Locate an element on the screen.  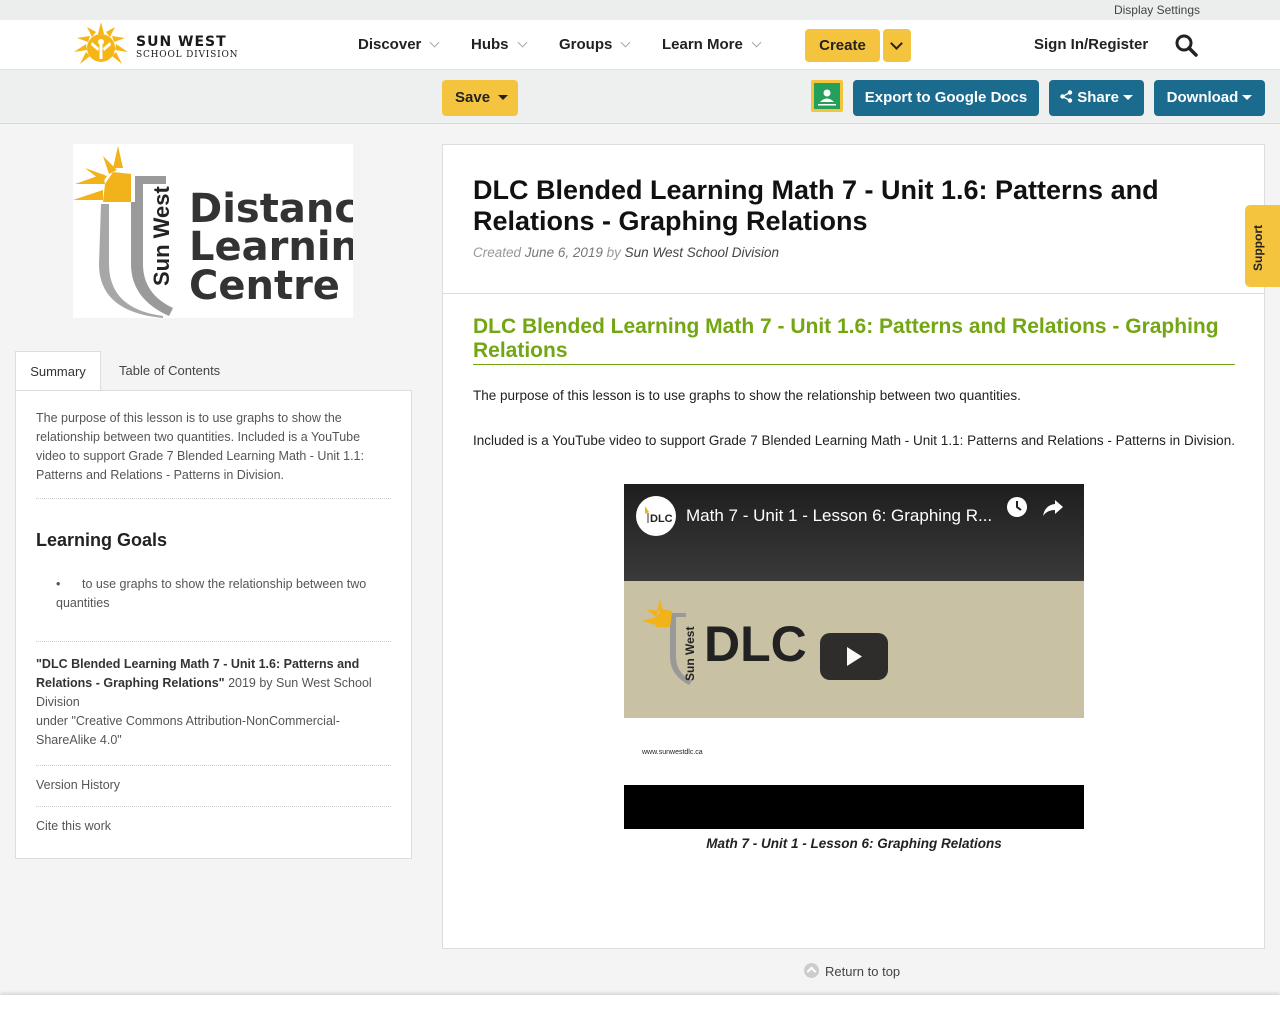
cite-this-work-link: Cite this work is located at coordinates (213, 827).